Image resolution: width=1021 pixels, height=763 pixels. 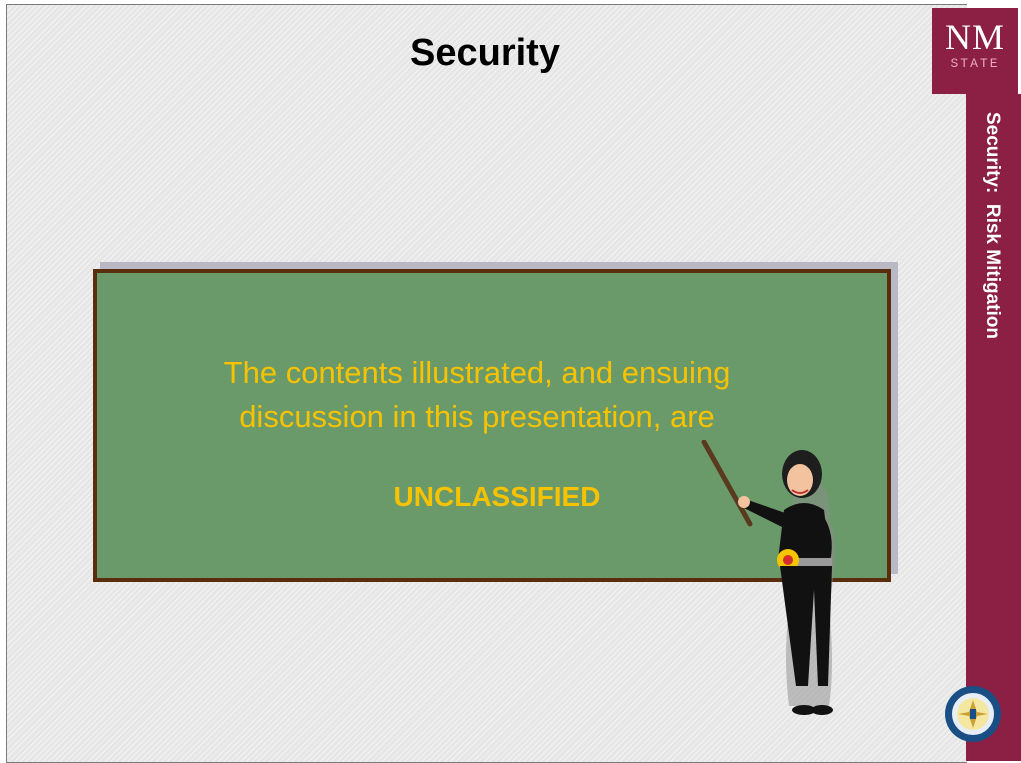 I want to click on teacher-with-pointer-clipart, so click(x=768, y=577).